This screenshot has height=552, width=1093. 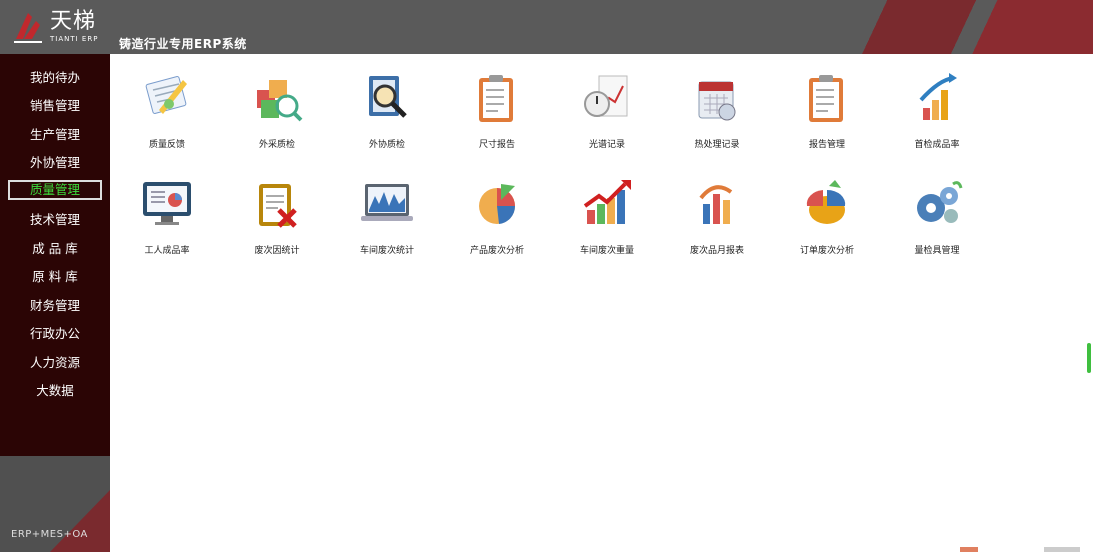 What do you see at coordinates (276, 145) in the screenshot?
I see `module-label: 外采质检` at bounding box center [276, 145].